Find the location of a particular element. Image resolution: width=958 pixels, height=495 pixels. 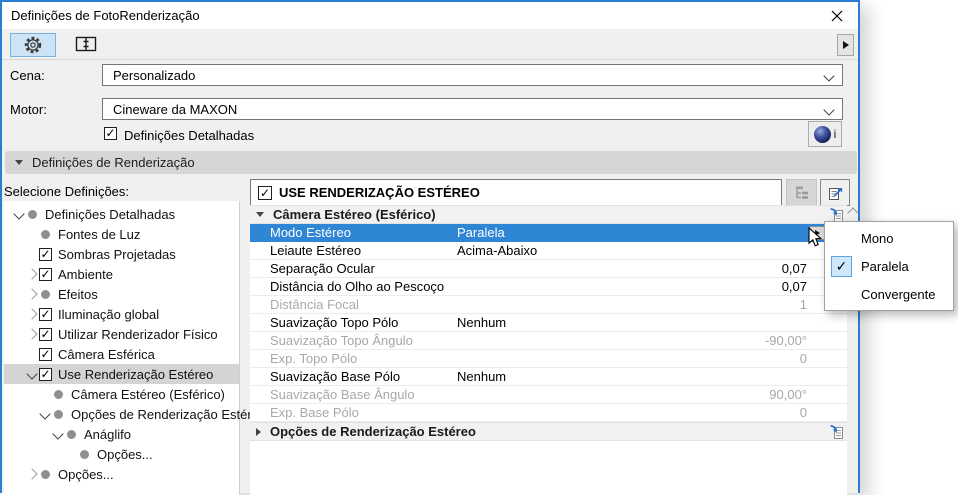

setting-value: 90,00° is located at coordinates (788, 394).